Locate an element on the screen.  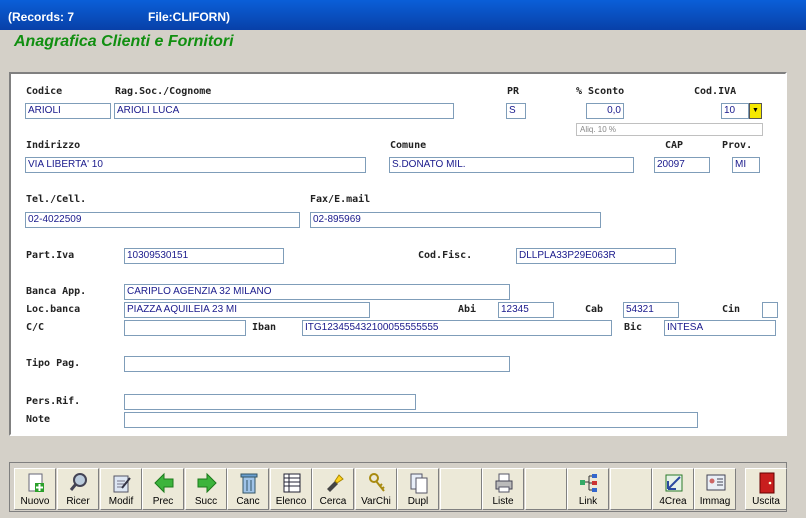
modif-label: Modif is located at coordinates (121, 501).